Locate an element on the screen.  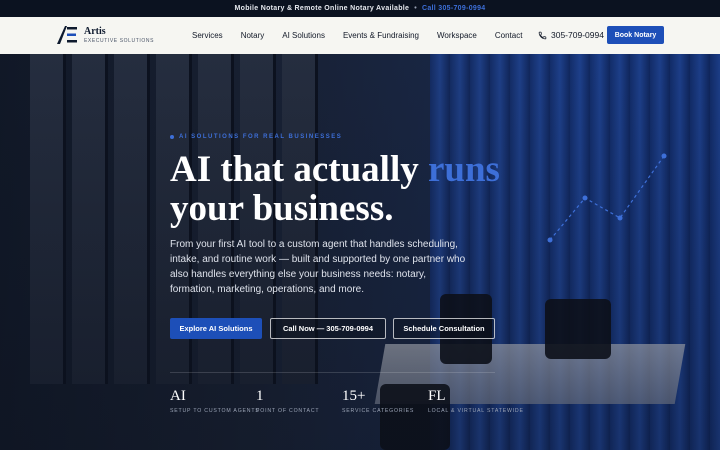
announcement-call-link: Call 305-709-0994 is located at coordinates (453, 8).